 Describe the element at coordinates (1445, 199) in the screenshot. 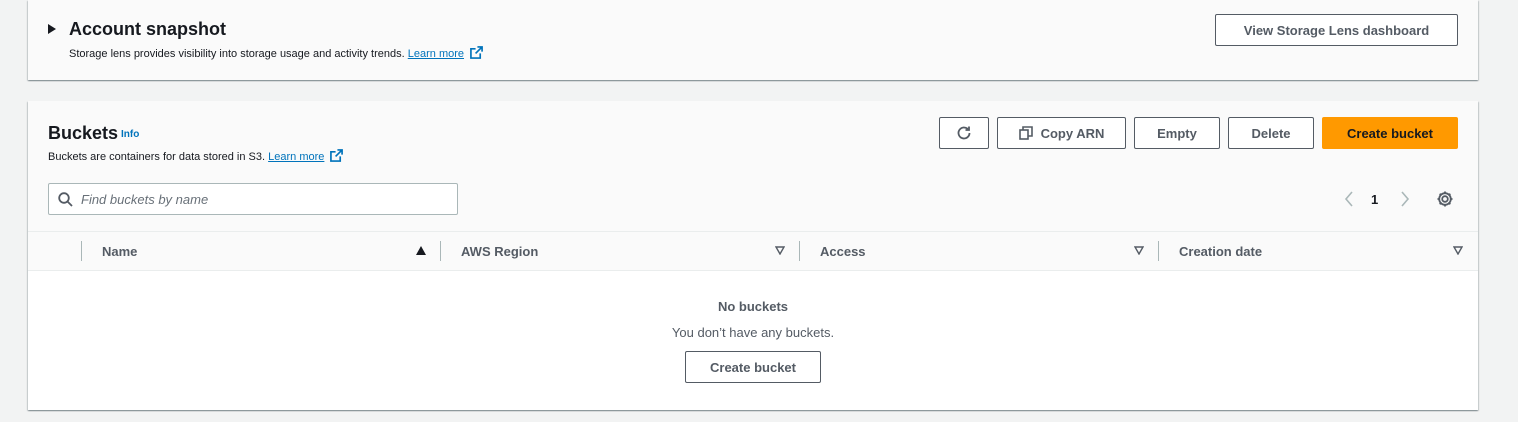

I see `settings-gear-icon` at that location.